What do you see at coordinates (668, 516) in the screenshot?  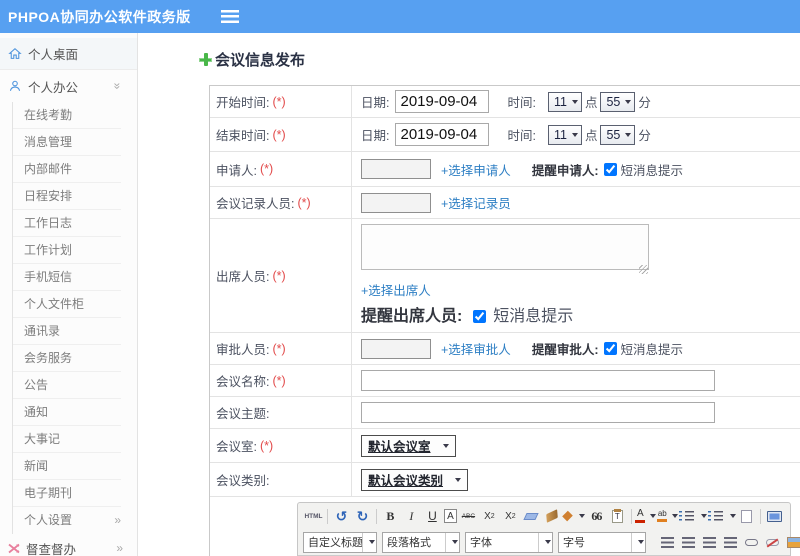 I see `highlight-color-icon: ab` at bounding box center [668, 516].